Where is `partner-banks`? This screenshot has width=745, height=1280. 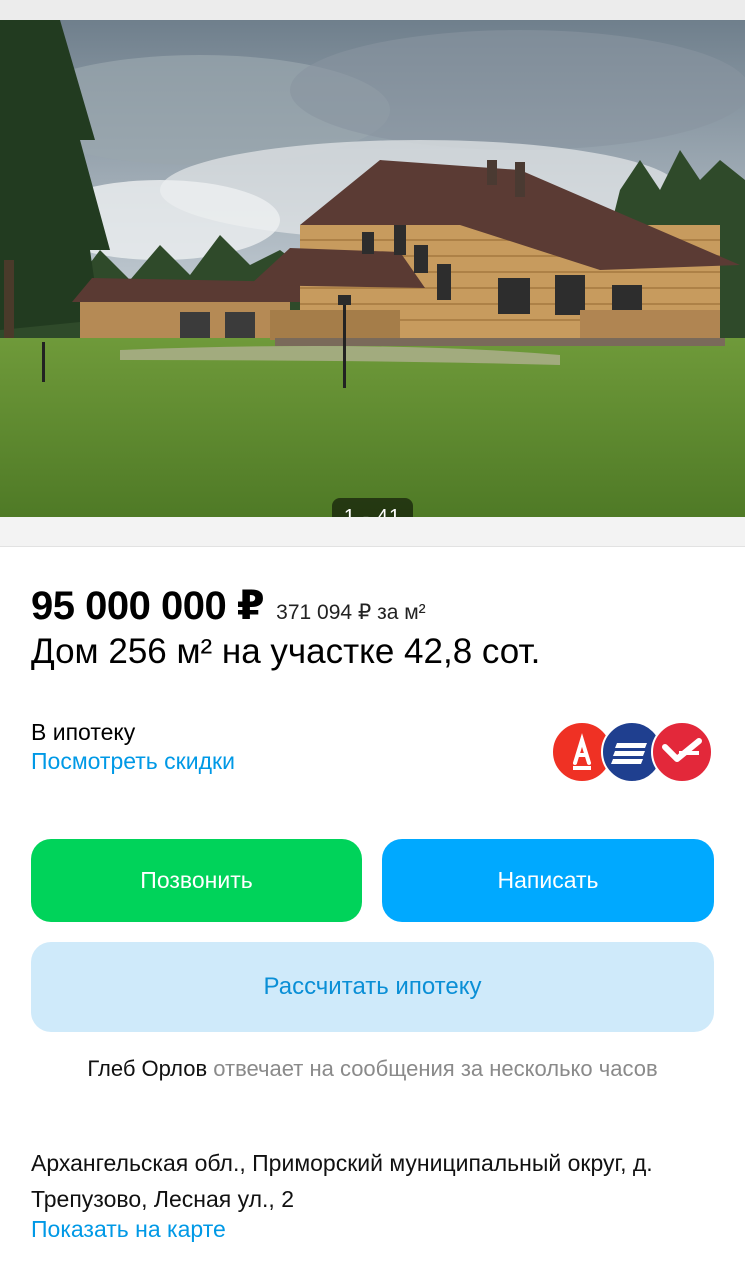 partner-banks is located at coordinates (632, 752).